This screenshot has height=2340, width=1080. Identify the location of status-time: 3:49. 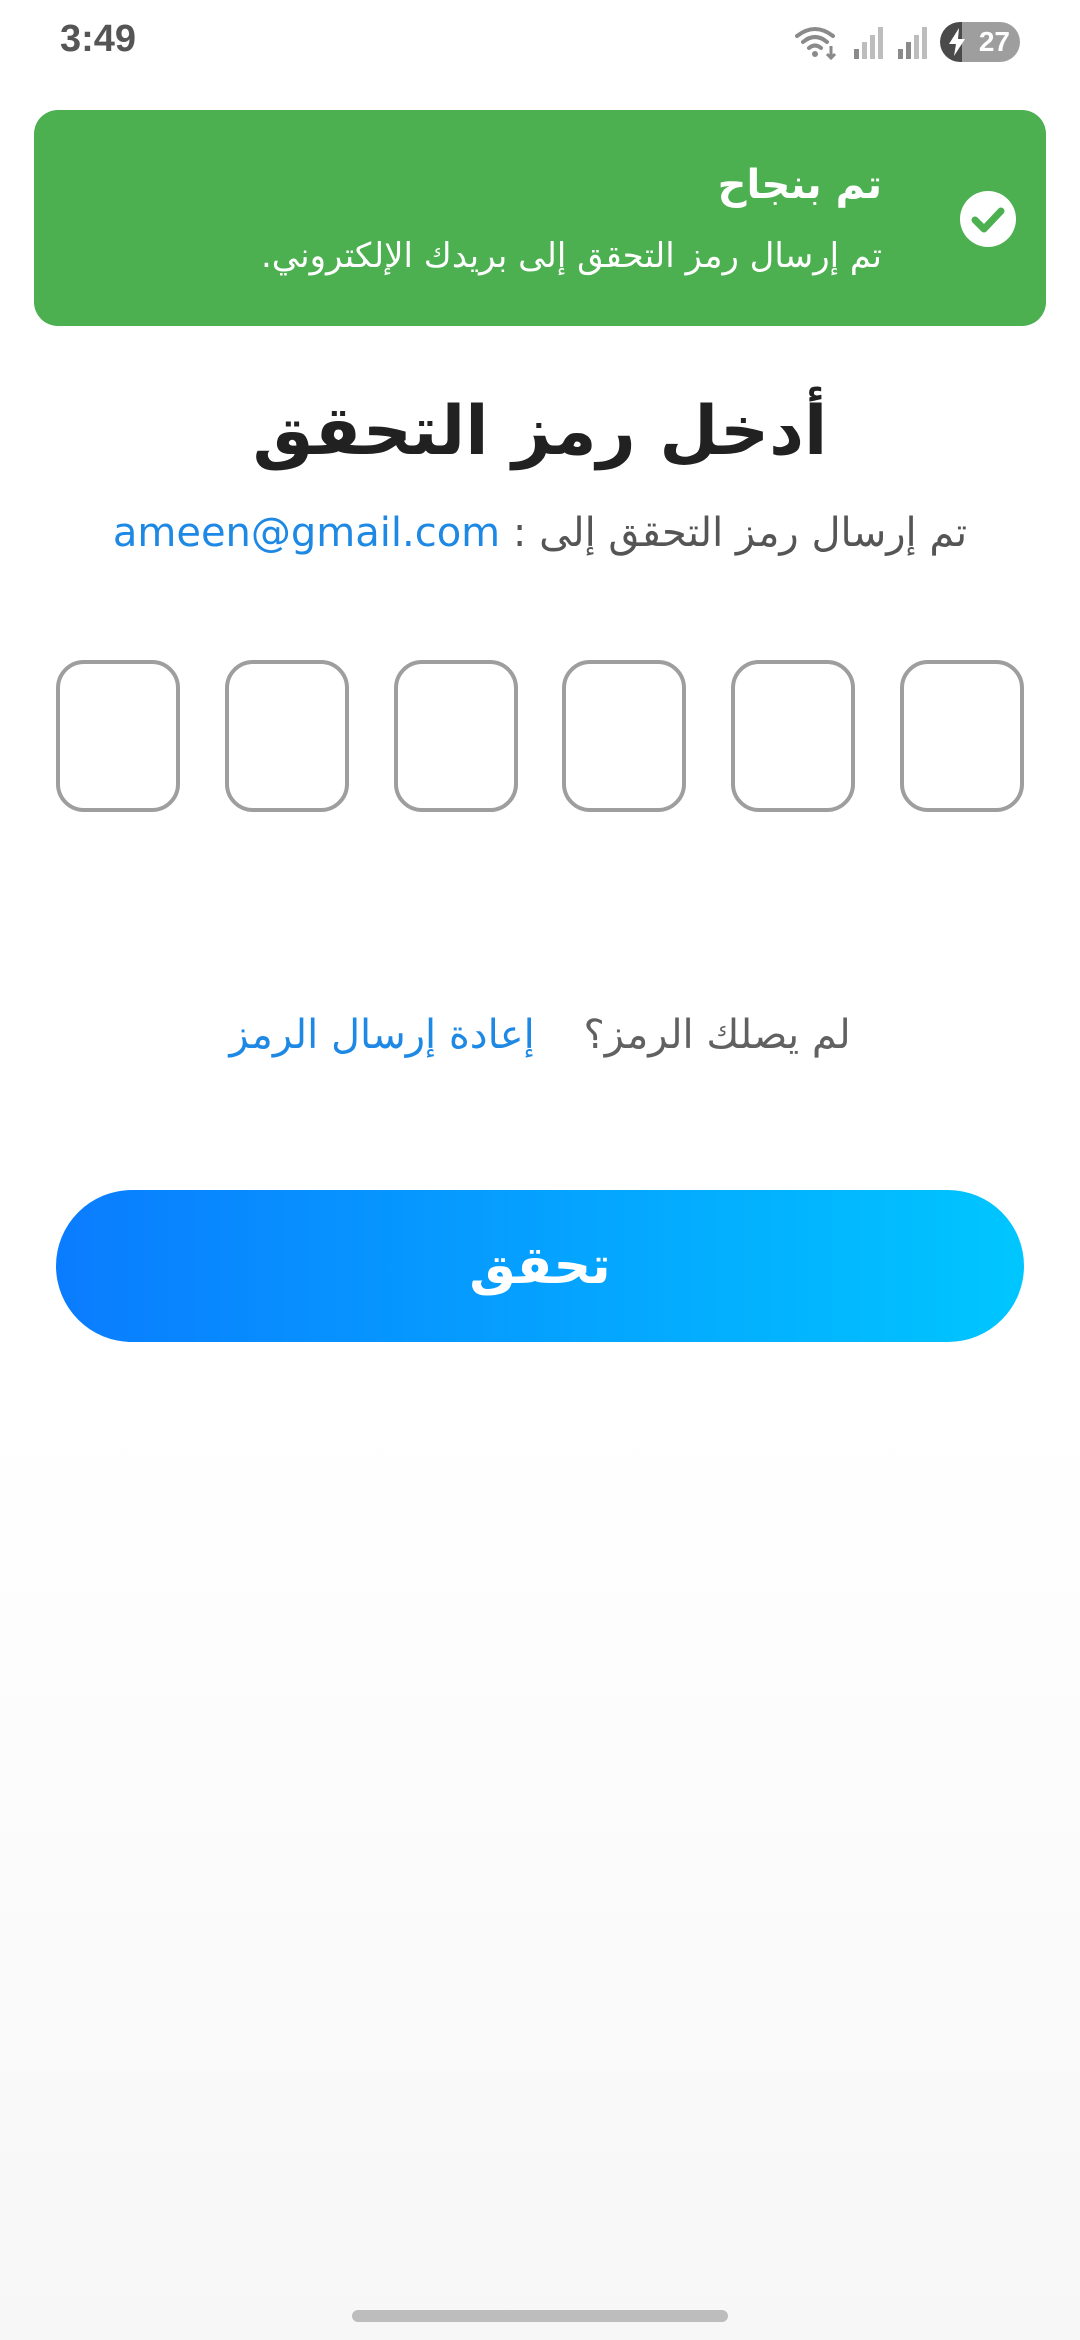
(98, 39).